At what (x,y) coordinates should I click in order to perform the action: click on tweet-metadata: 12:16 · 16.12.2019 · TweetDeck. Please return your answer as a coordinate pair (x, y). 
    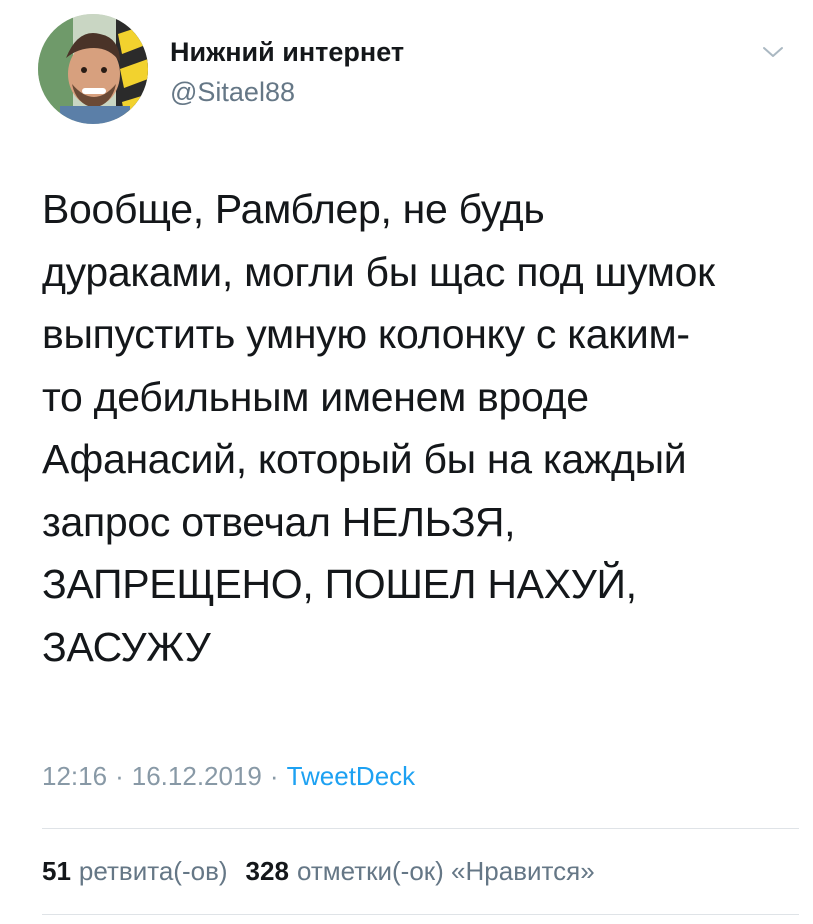
    Looking at the image, I should click on (228, 776).